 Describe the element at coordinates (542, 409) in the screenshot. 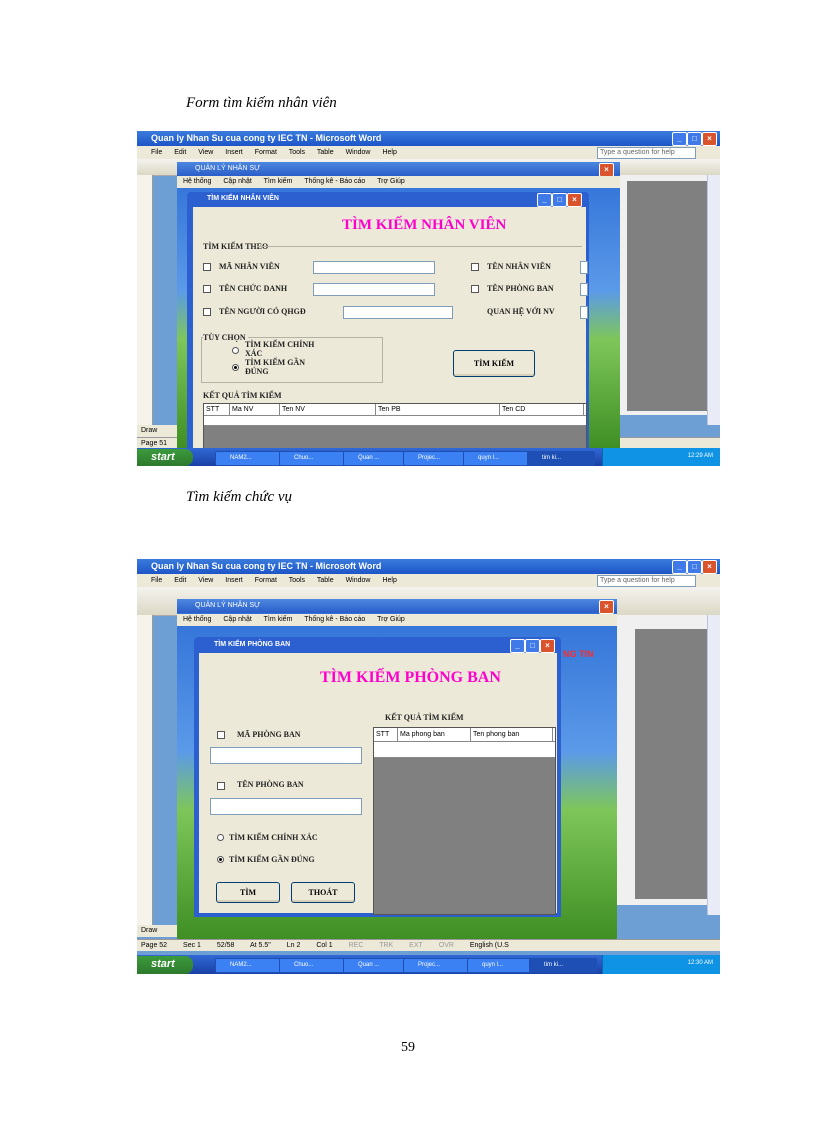

I see `column-job-title: Ten CD` at that location.